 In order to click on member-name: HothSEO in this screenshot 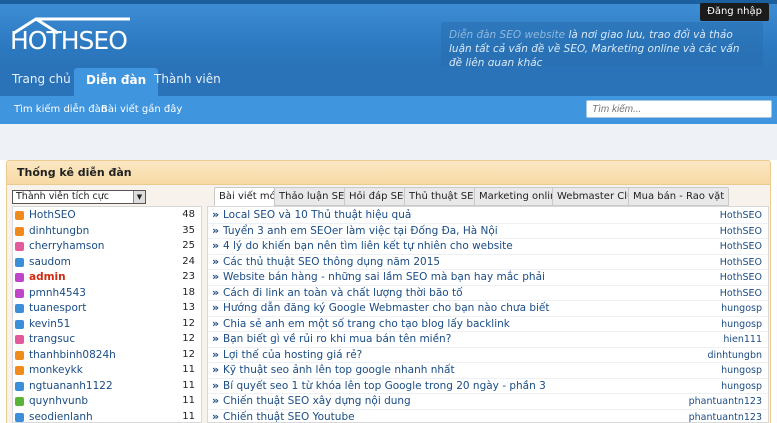, I will do `click(52, 215)`.